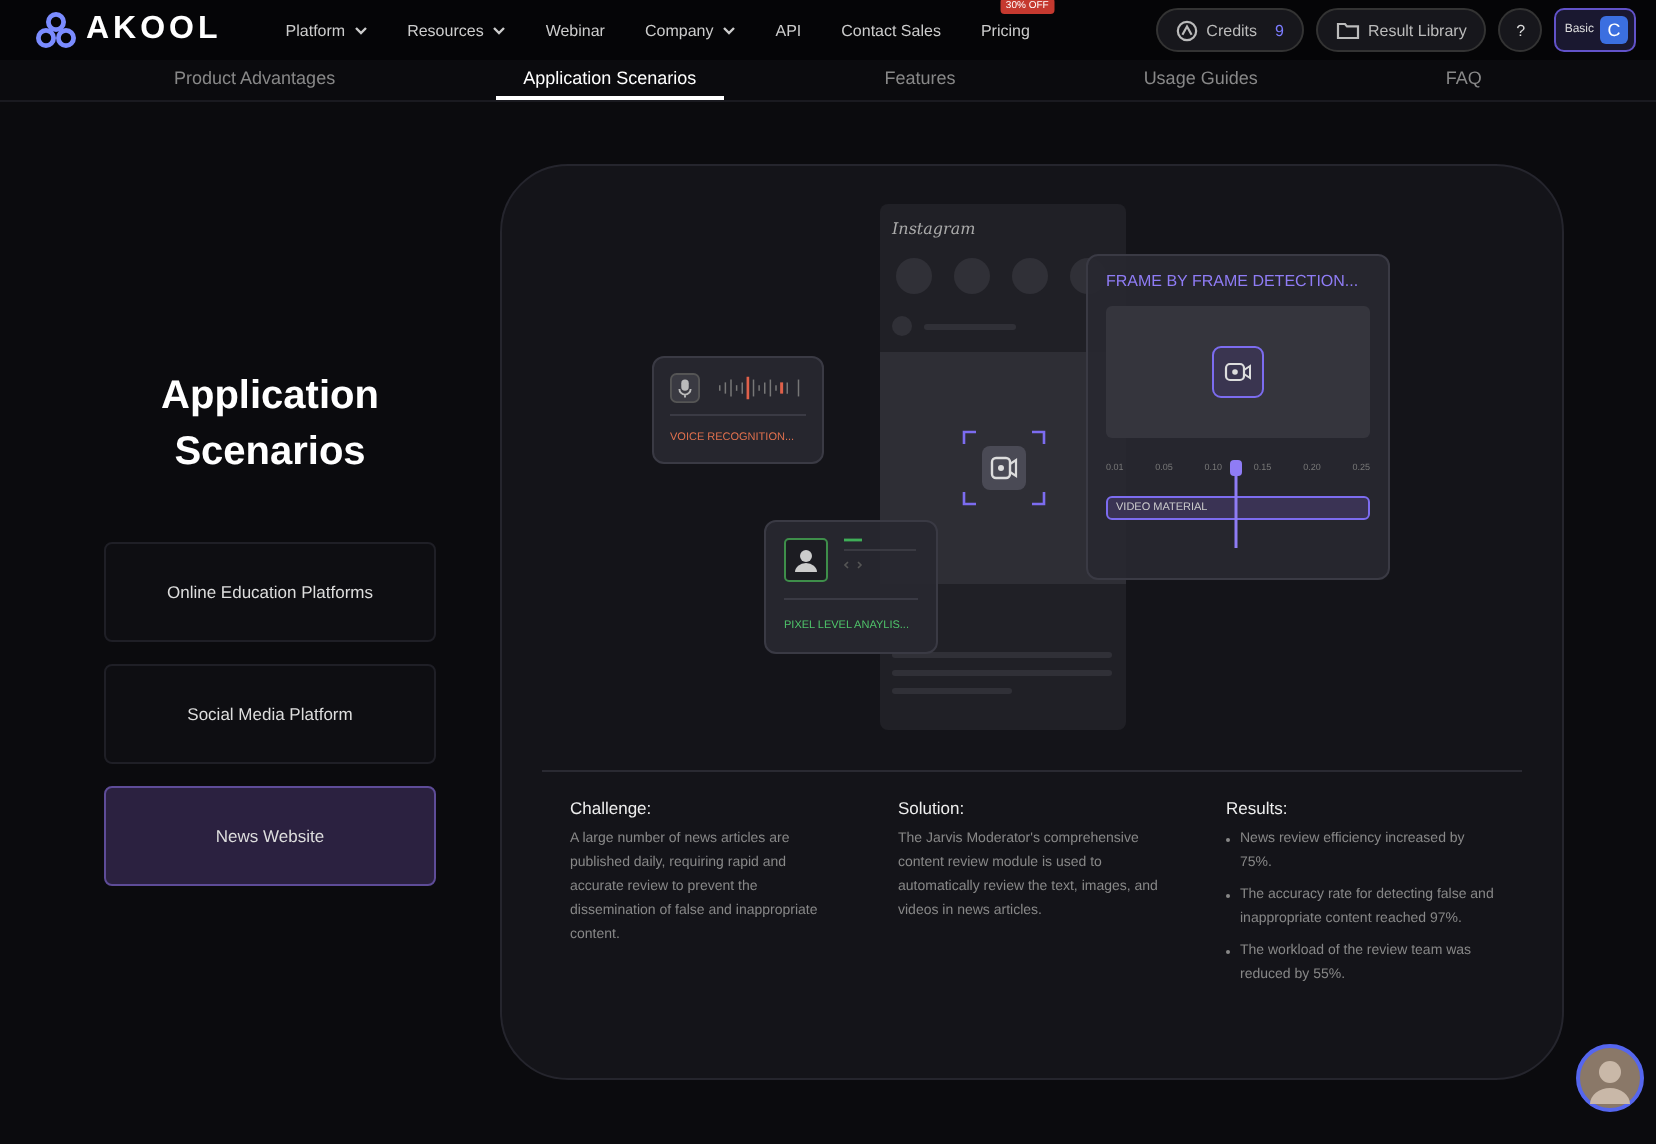 This screenshot has height=1144, width=1656. Describe the element at coordinates (270, 714) in the screenshot. I see `scenario-option: Social Media Platform` at that location.